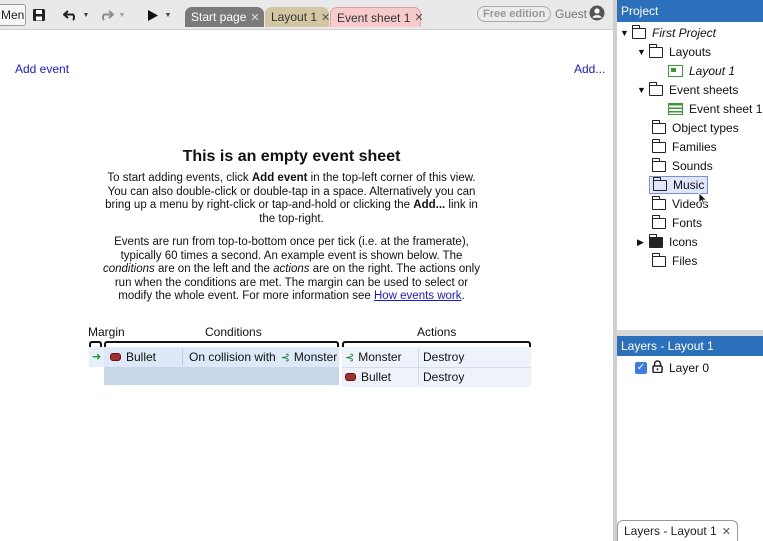 This screenshot has width=763, height=541. I want to click on tab-start-page: Start page ✕, so click(224, 17).